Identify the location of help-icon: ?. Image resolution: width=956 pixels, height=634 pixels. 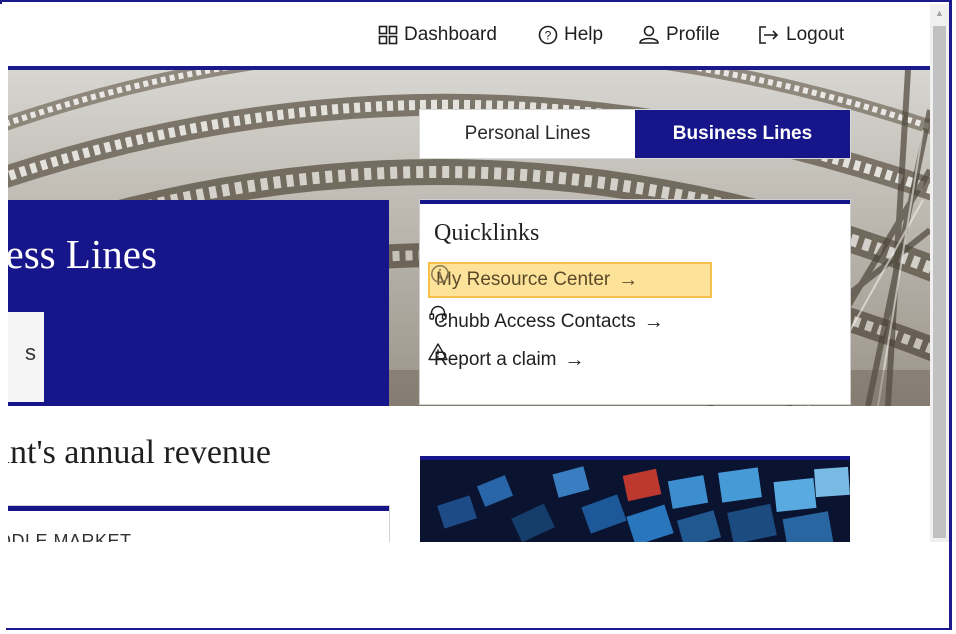
(548, 35).